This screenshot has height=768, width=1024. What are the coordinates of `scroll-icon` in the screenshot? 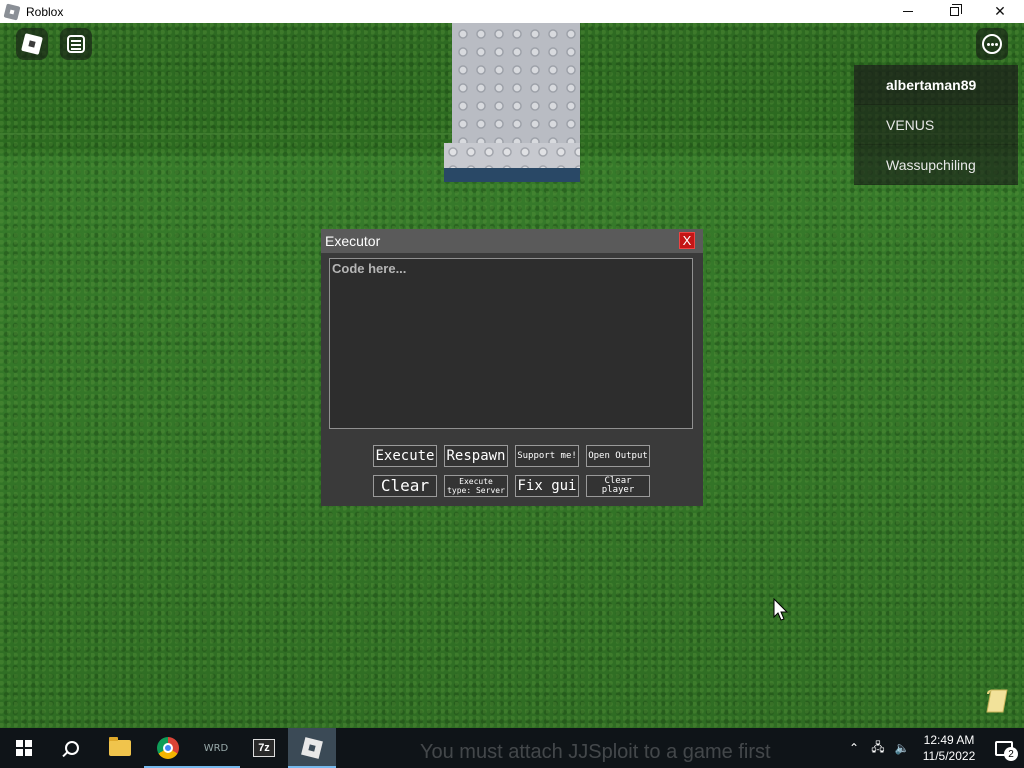 It's located at (998, 701).